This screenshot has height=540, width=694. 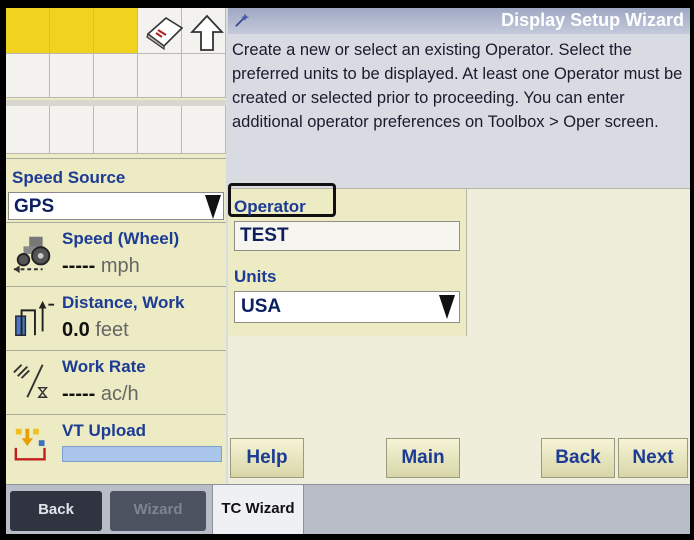 I want to click on speed-source-select: GPS, so click(x=116, y=206).